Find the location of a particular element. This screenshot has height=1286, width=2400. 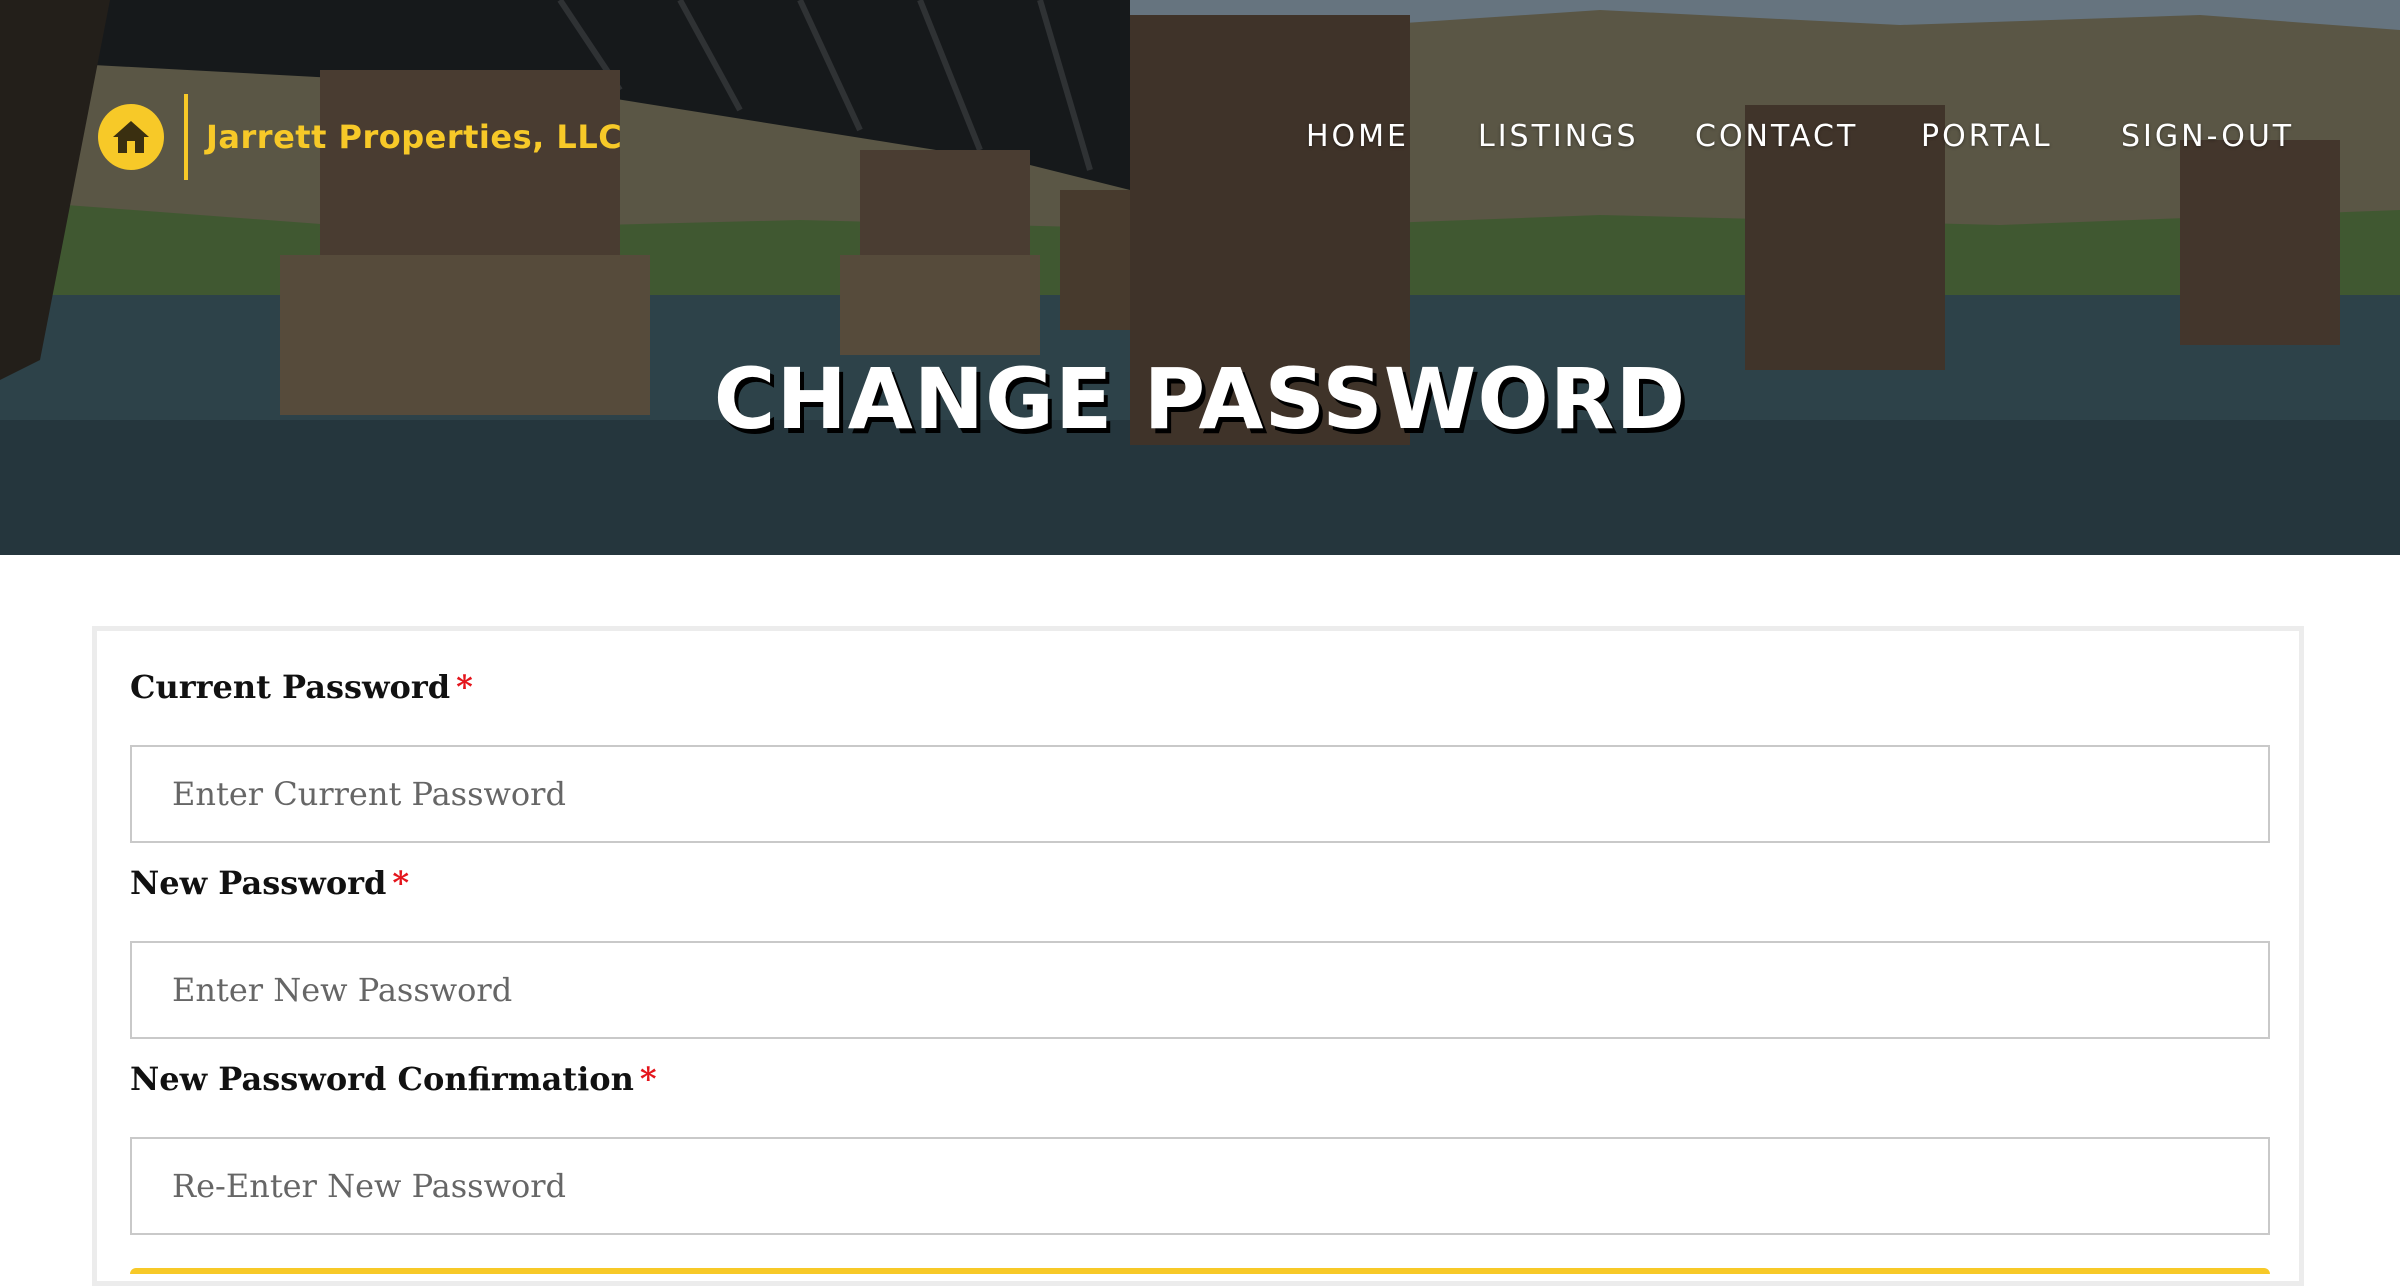

confirm-password-label-text: New Password Confirmation is located at coordinates (382, 1079).